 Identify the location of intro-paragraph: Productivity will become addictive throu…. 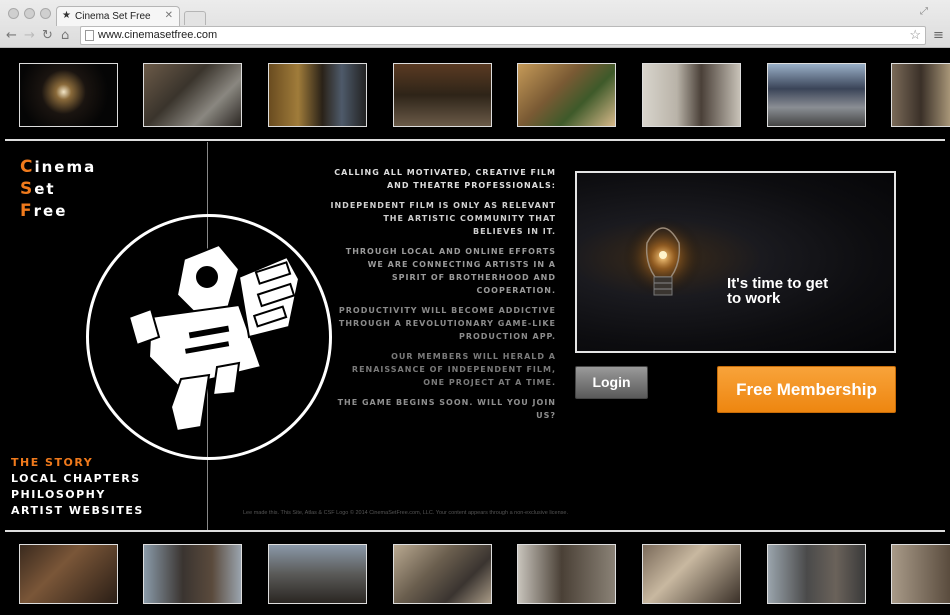
(447, 323).